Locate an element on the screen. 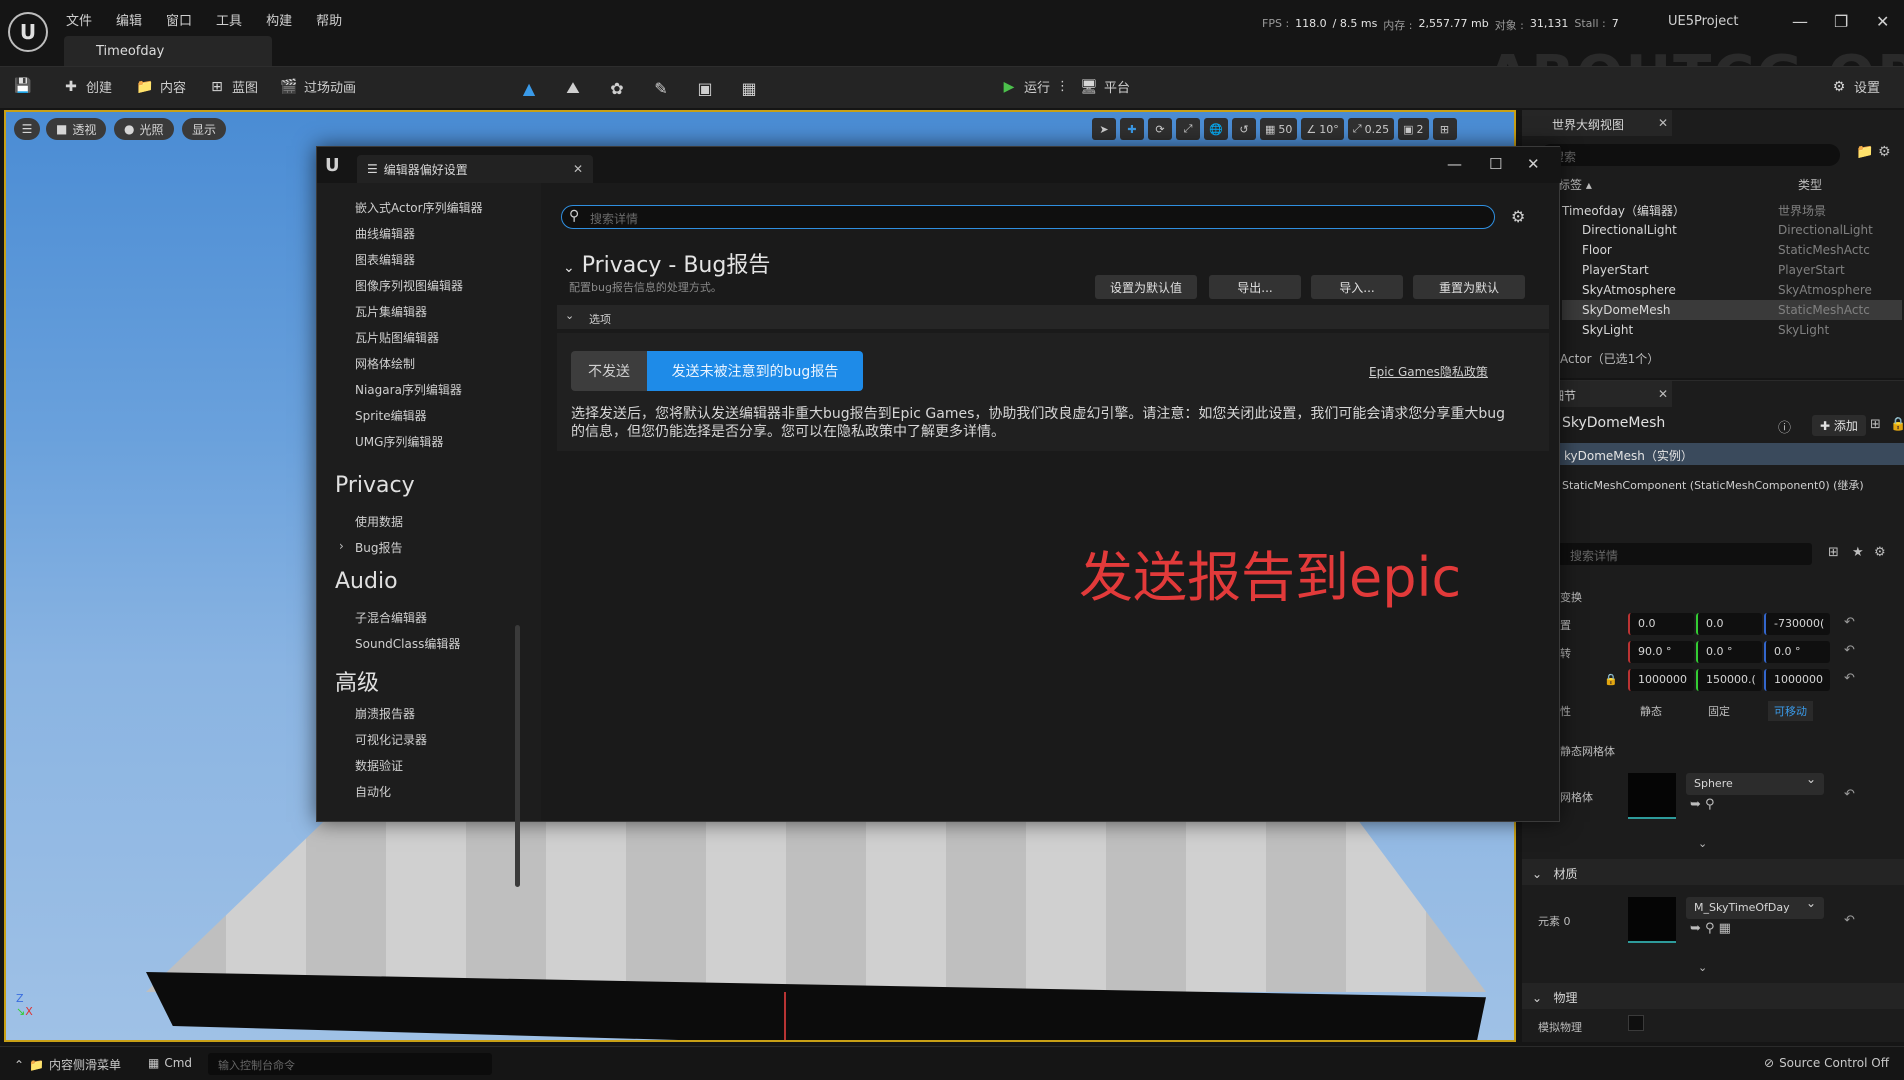 This screenshot has width=1904, height=1080. materials-section-header: ⌄ 材质 is located at coordinates (1713, 872).